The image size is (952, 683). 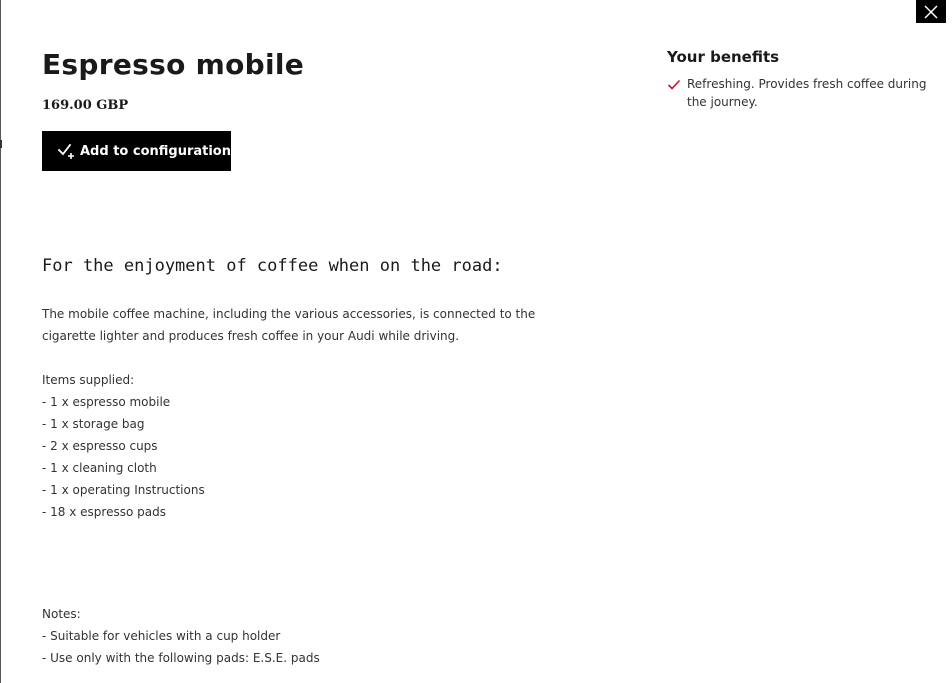 I want to click on dialog-left-border, so click(x=0, y=341).